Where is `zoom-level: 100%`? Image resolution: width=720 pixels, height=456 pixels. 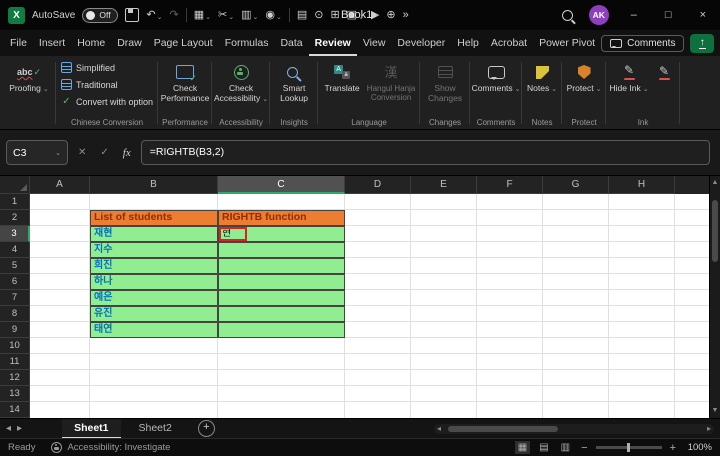 zoom-level: 100% is located at coordinates (698, 447).